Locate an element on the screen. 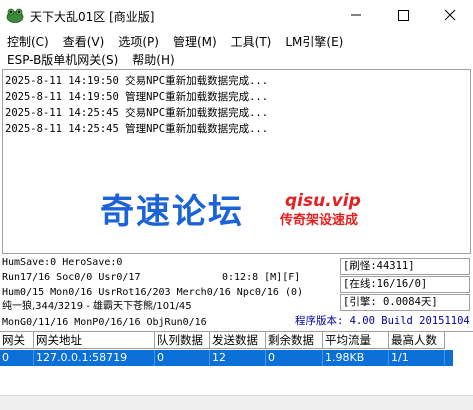 The image size is (473, 410). menu-view: 查看(V) is located at coordinates (84, 41).